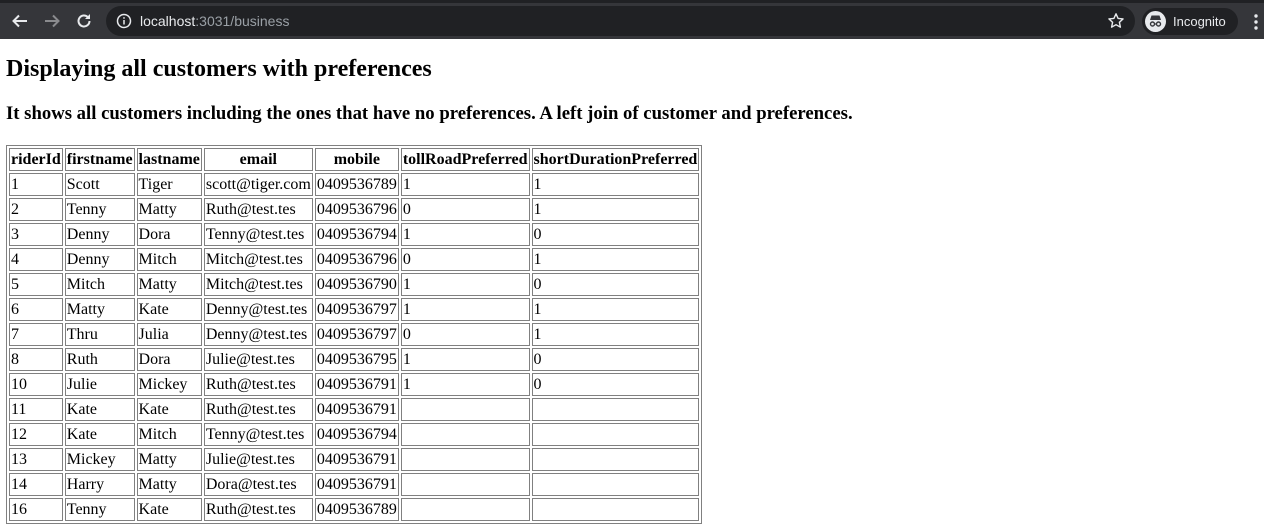 Image resolution: width=1264 pixels, height=524 pixels. I want to click on column-header-lastname: lastname, so click(169, 159).